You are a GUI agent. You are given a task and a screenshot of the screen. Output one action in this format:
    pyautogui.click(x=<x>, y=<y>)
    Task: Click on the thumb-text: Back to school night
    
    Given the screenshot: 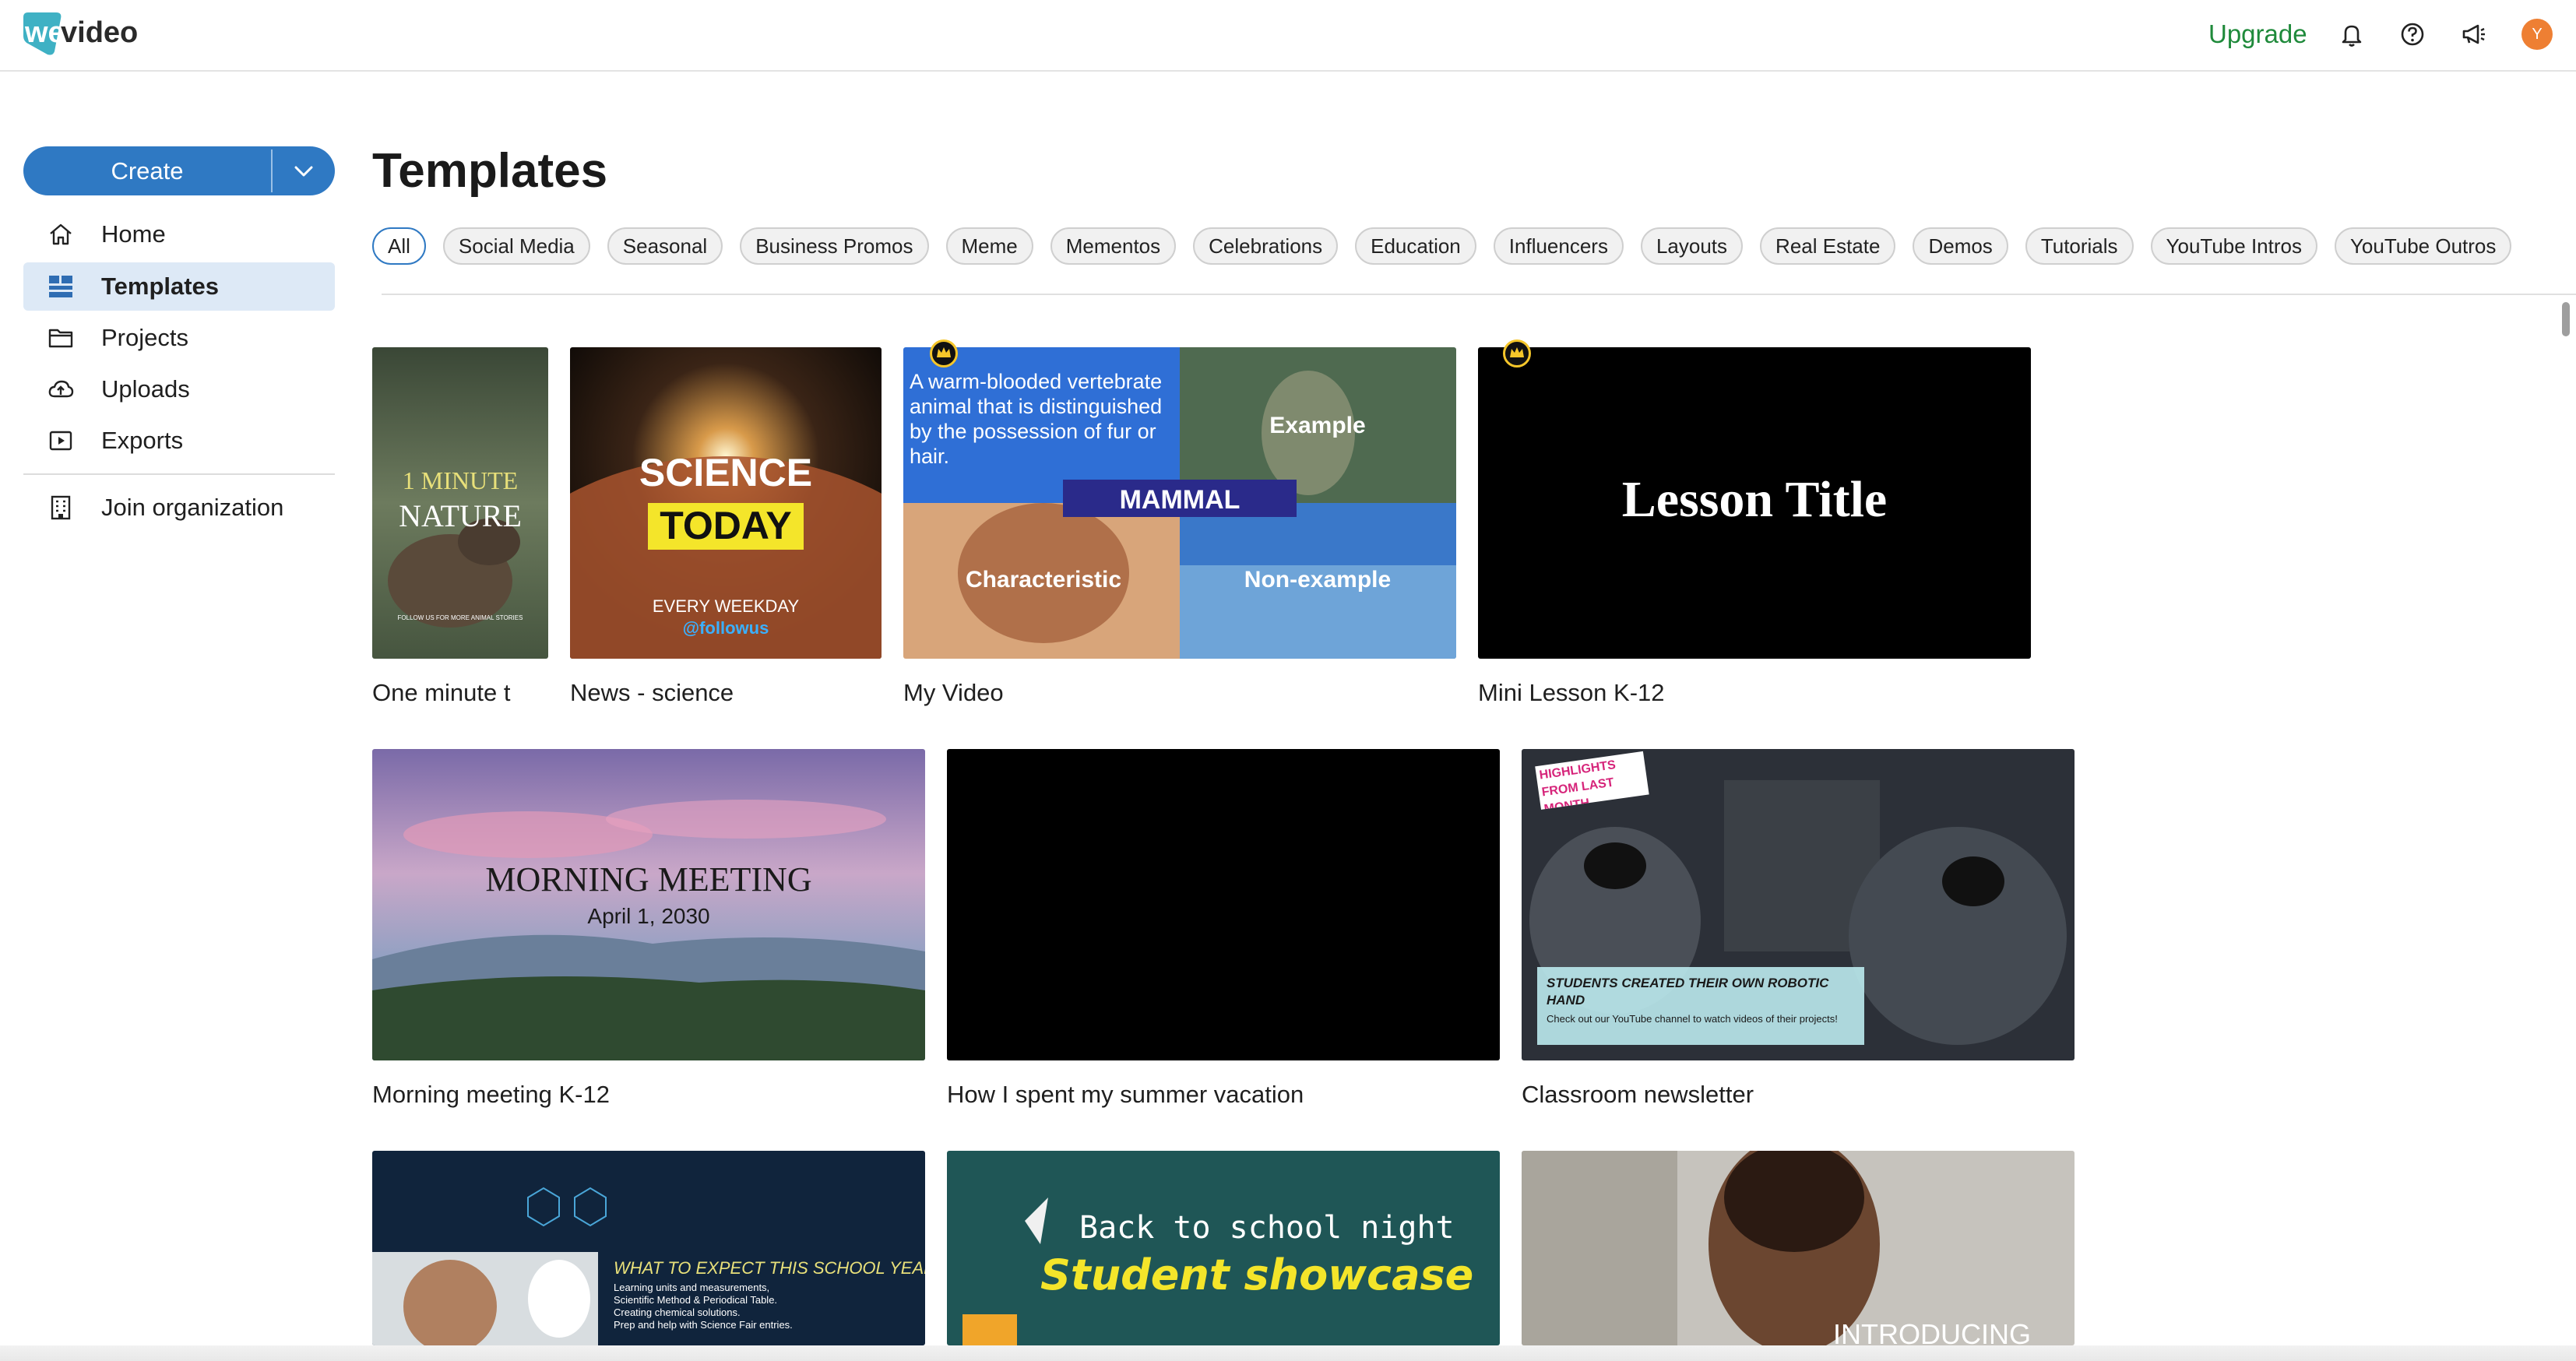 What is the action you would take?
    pyautogui.click(x=1267, y=1228)
    